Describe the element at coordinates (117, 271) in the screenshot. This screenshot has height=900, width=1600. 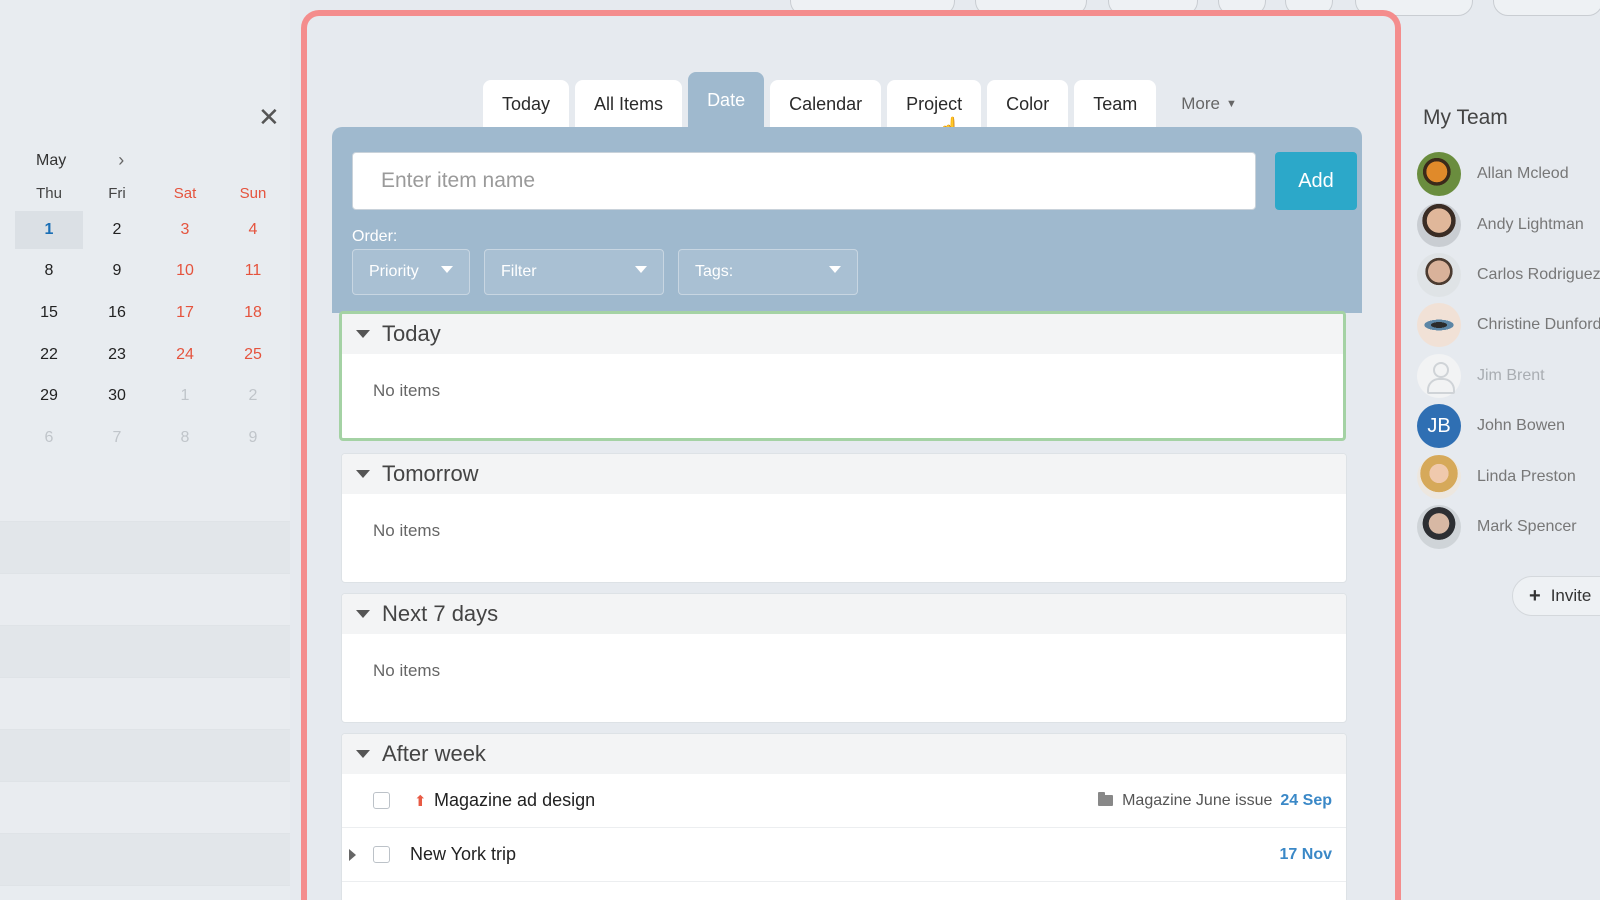
I see `calendar-day: 9` at that location.